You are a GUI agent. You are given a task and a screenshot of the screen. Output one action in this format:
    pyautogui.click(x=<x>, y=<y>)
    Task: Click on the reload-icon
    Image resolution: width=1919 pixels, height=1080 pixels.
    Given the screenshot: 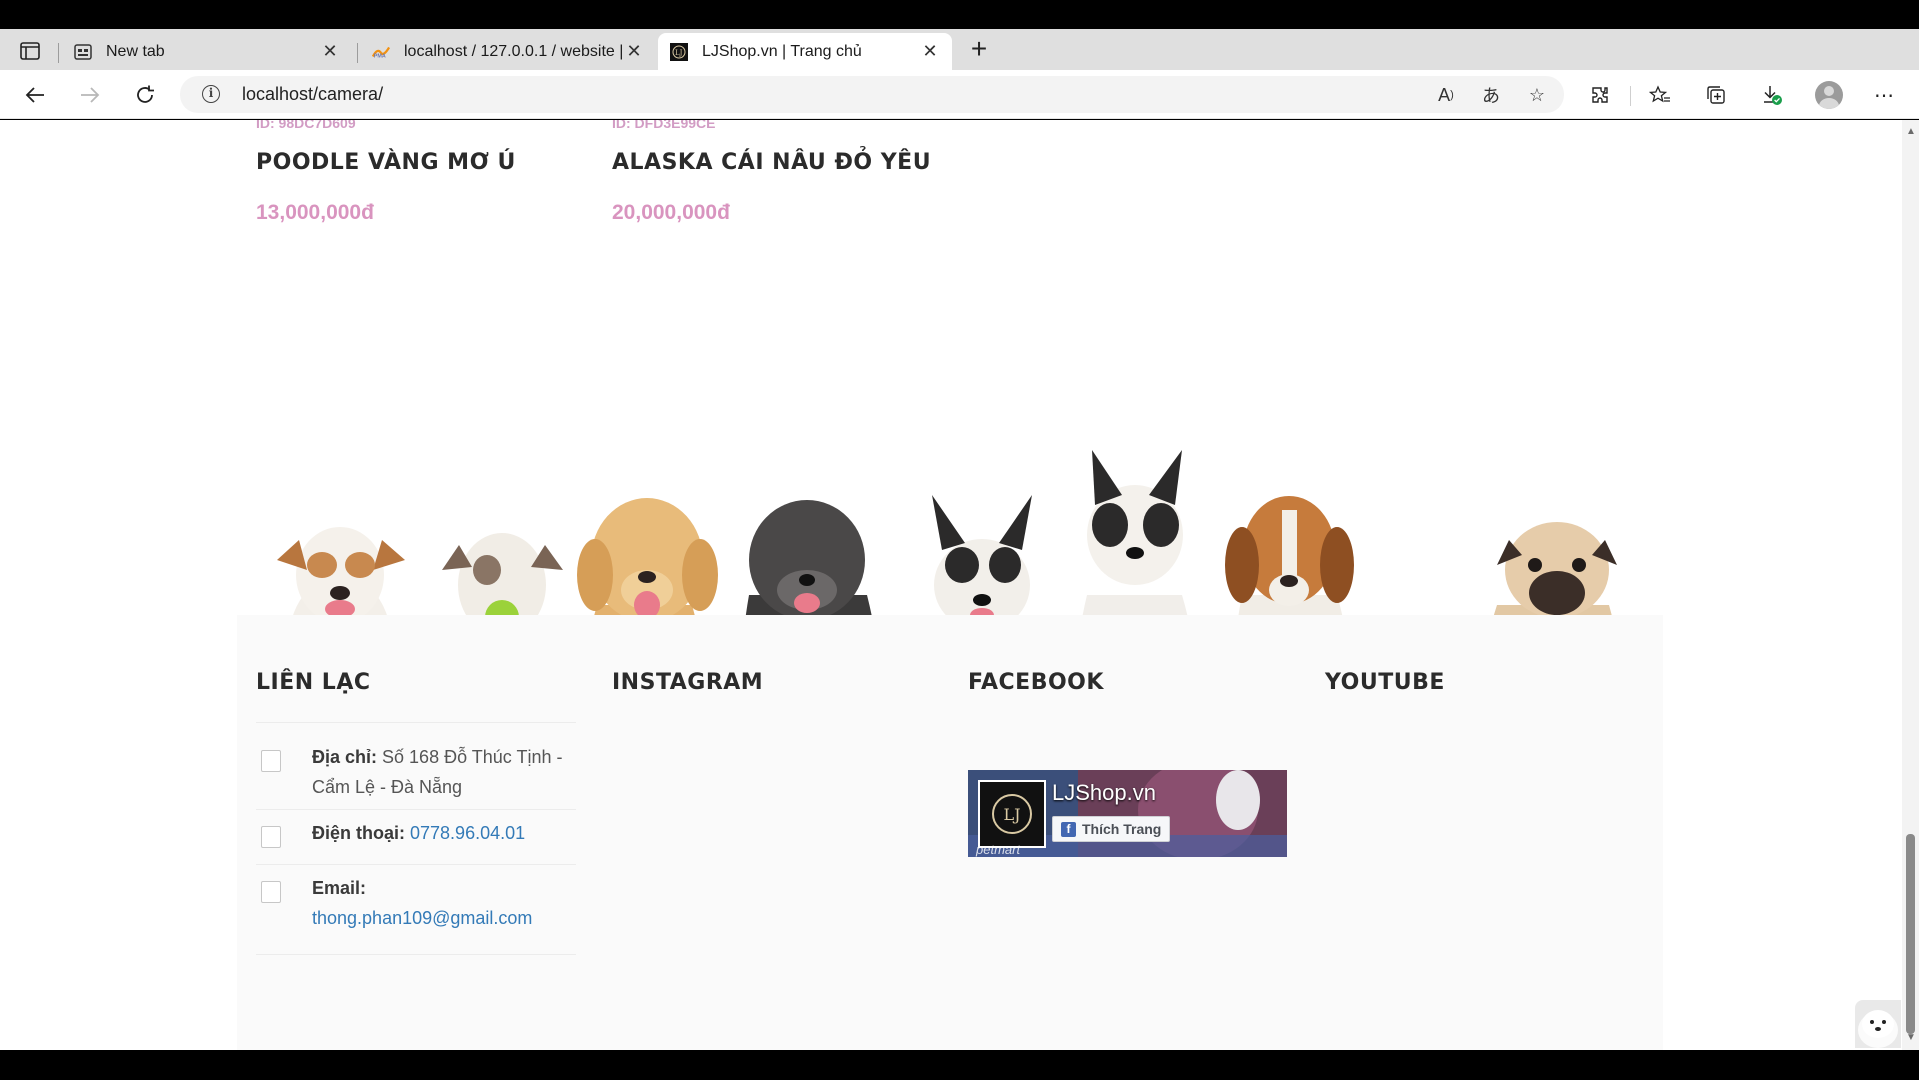 What is the action you would take?
    pyautogui.click(x=145, y=95)
    